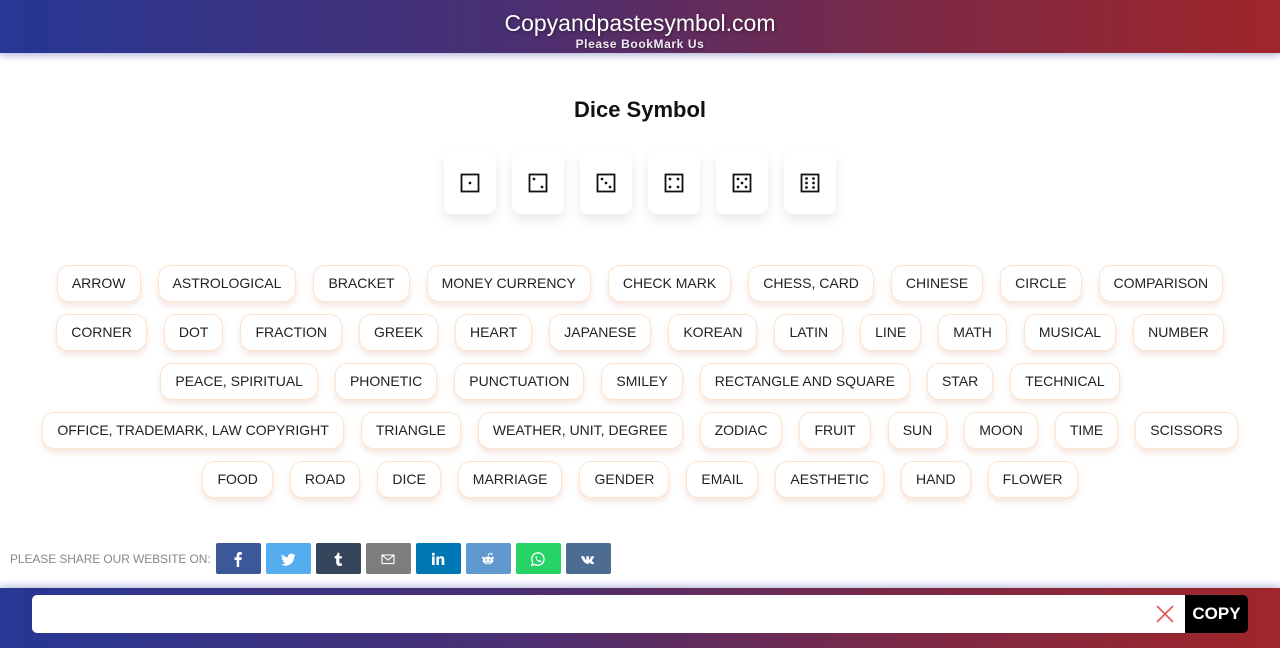  What do you see at coordinates (519, 381) in the screenshot?
I see `category-button-punctuation: PUNCTUATION` at bounding box center [519, 381].